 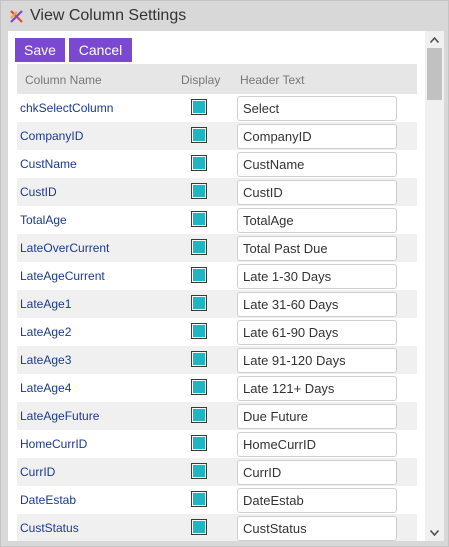 I want to click on column-name: LateAge2, so click(x=46, y=332).